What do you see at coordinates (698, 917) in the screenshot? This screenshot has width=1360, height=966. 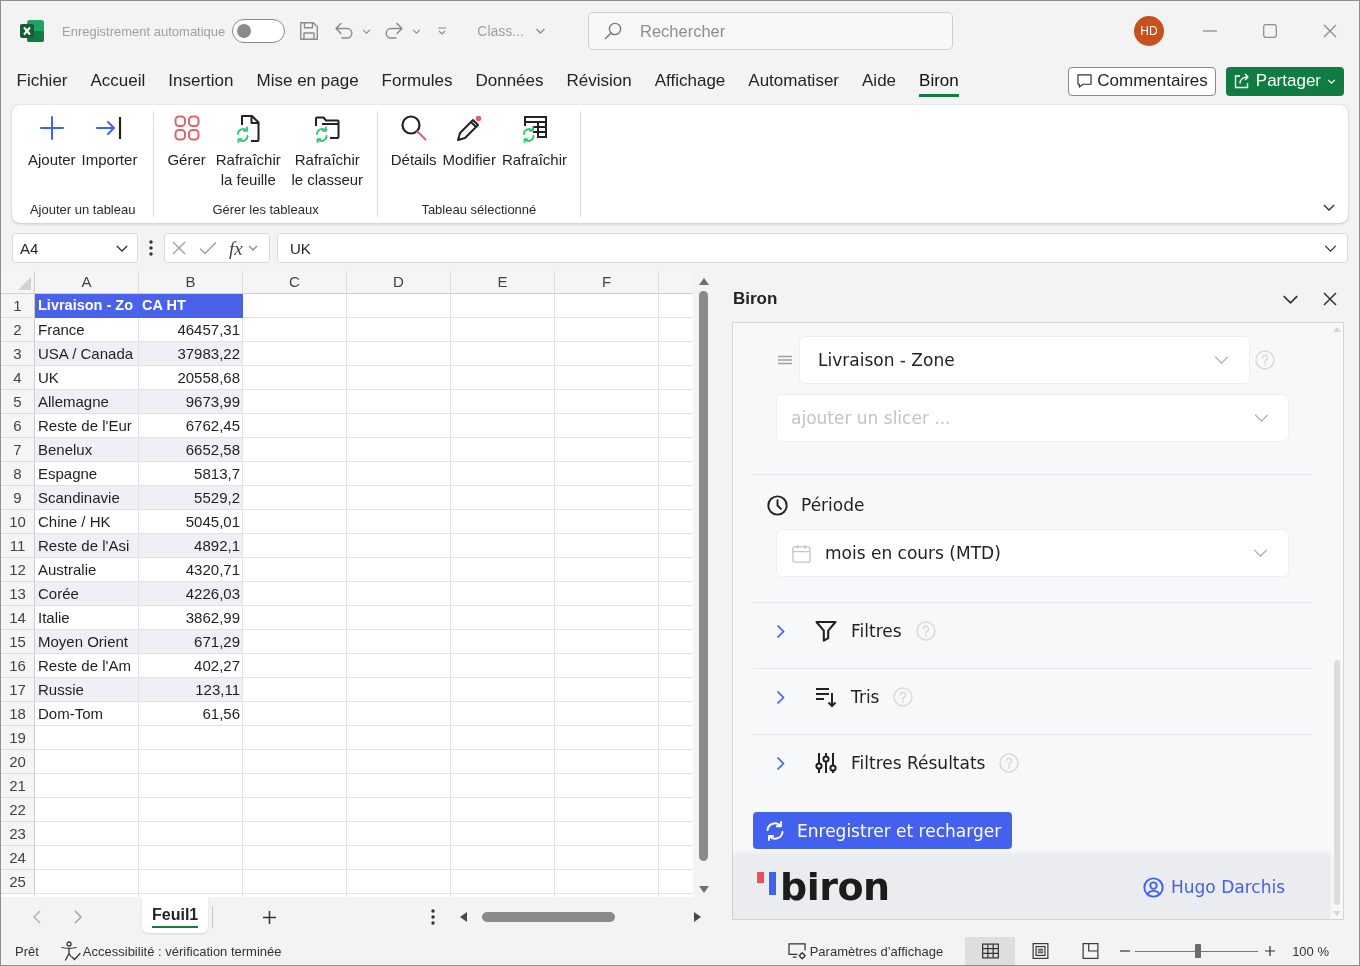 I see `scroll-right-icon` at bounding box center [698, 917].